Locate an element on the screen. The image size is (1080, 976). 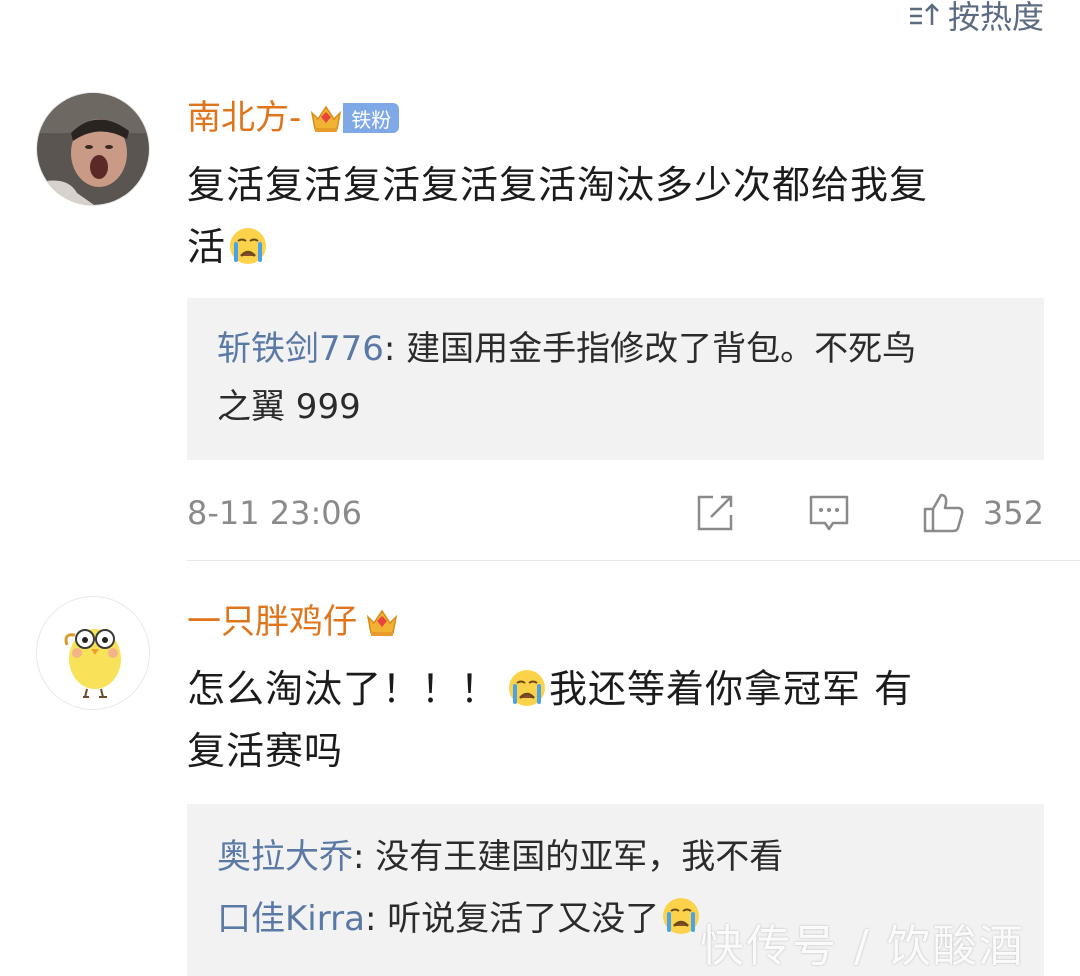
reply-item: 奥拉大乔: 没有王建国的亚军，我不看 is located at coordinates (500, 857).